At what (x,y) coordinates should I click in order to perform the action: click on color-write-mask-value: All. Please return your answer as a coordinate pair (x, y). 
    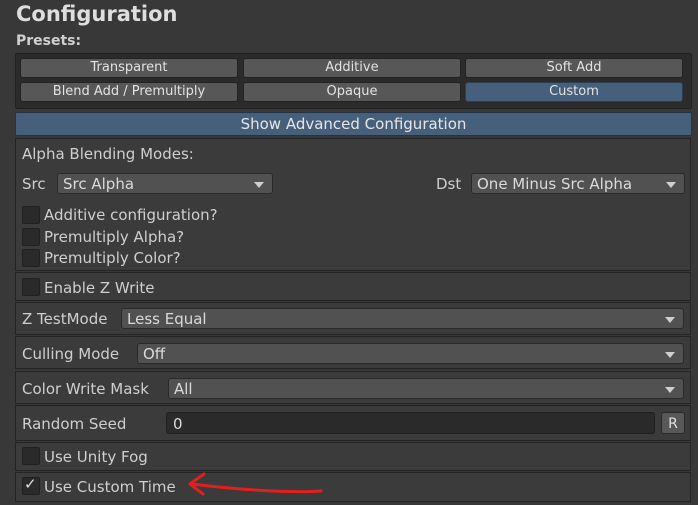
    Looking at the image, I should click on (183, 389).